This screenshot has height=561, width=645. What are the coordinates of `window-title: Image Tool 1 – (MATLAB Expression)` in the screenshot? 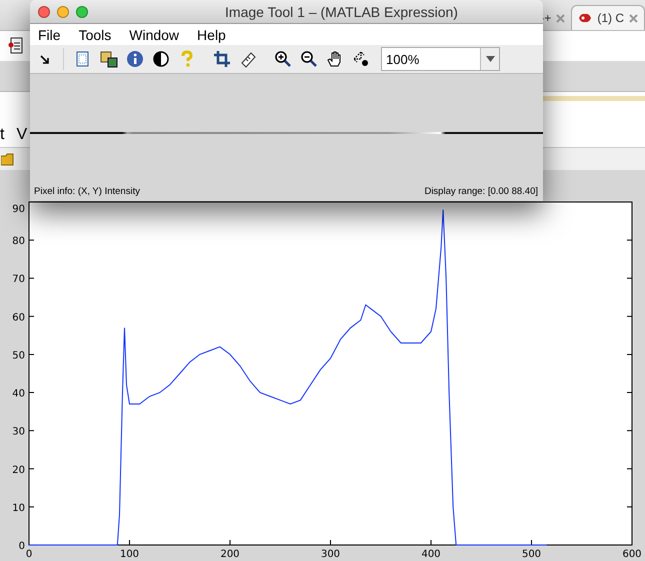 It's located at (341, 12).